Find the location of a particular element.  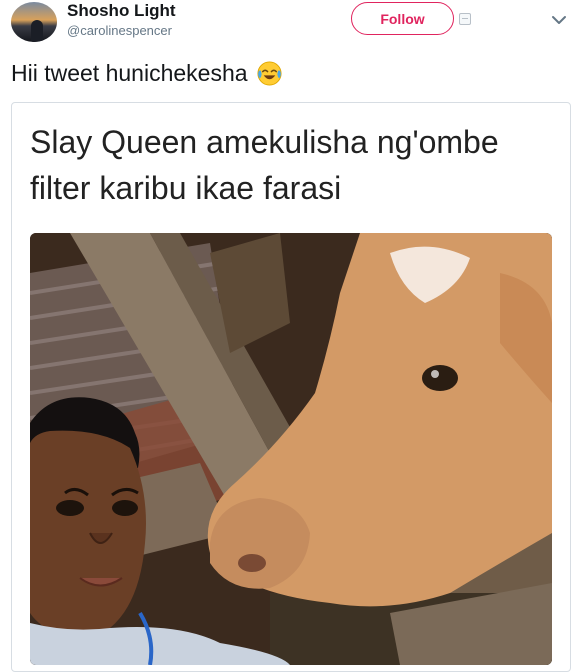

avatar is located at coordinates (34, 22).